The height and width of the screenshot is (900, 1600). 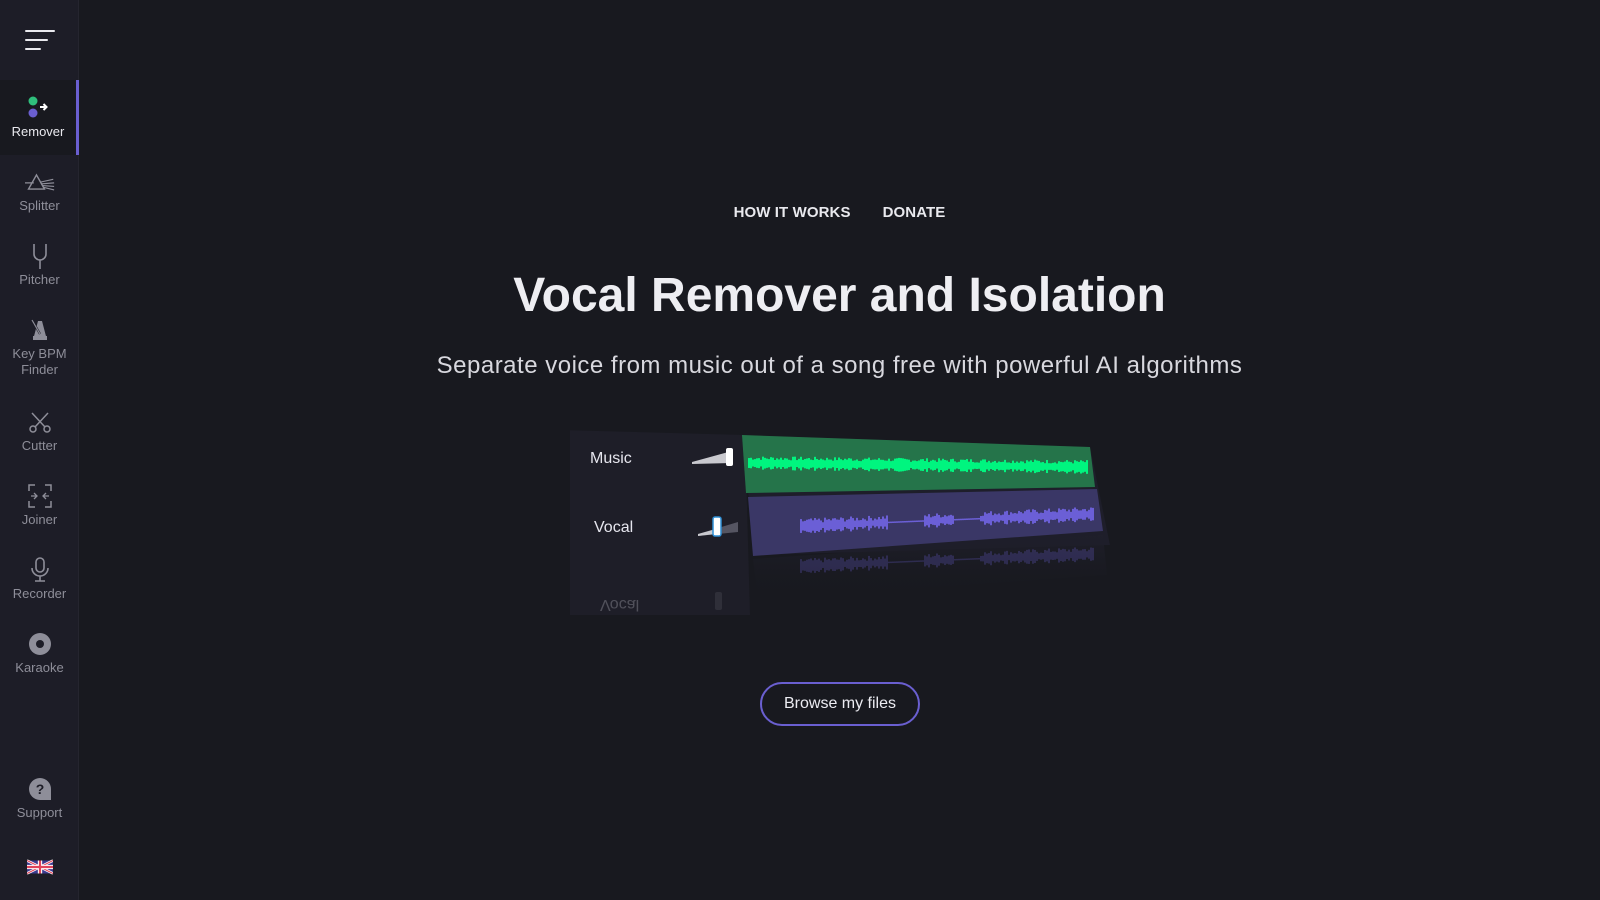 I want to click on browse-files-button: Browse my files, so click(x=840, y=704).